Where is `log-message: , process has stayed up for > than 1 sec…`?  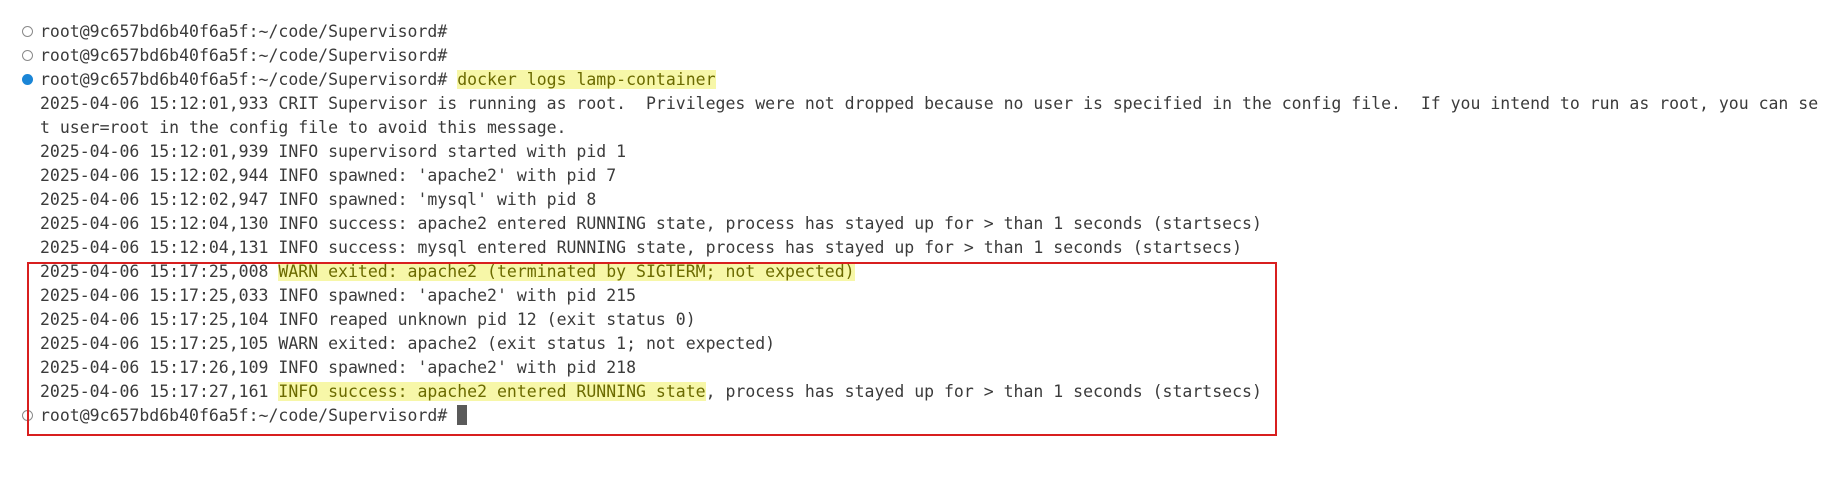 log-message: , process has stayed up for > than 1 sec… is located at coordinates (983, 391).